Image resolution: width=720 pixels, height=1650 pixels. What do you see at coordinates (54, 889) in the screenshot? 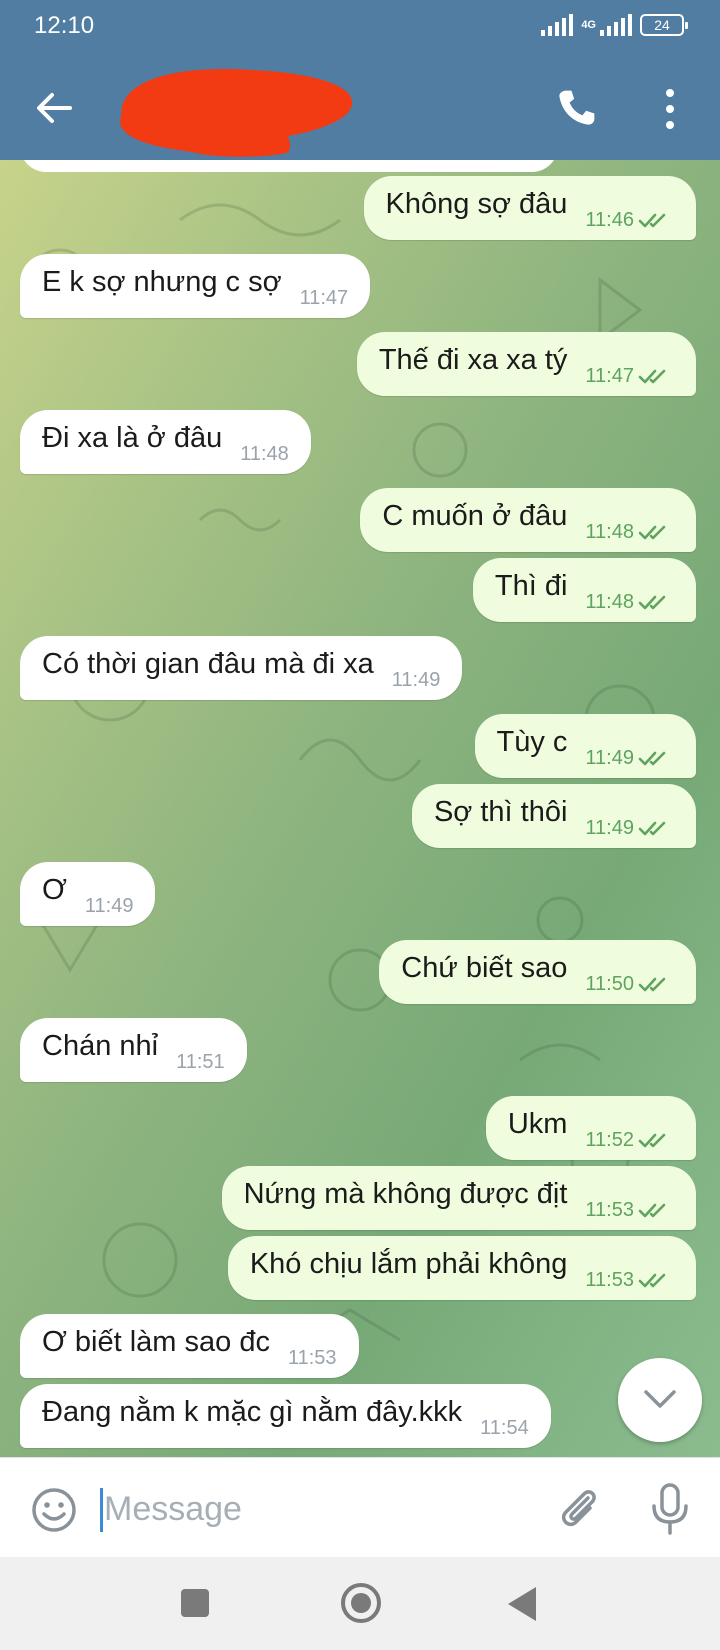
I see `message-text: Ơ` at bounding box center [54, 889].